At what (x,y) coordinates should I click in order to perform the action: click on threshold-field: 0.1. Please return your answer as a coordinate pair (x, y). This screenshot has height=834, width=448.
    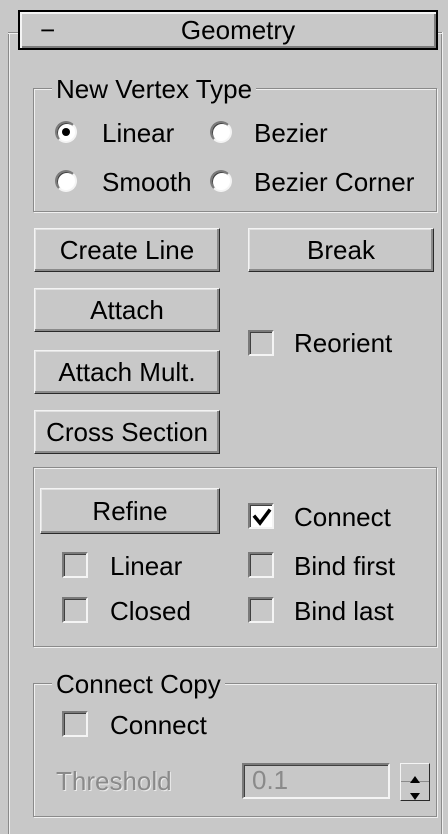
    Looking at the image, I should click on (316, 781).